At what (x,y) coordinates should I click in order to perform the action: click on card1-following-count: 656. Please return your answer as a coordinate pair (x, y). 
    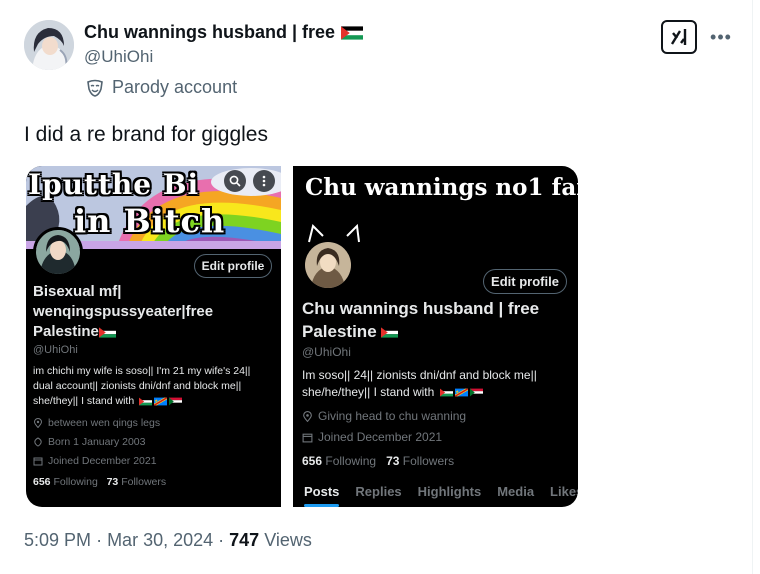
    Looking at the image, I should click on (42, 482).